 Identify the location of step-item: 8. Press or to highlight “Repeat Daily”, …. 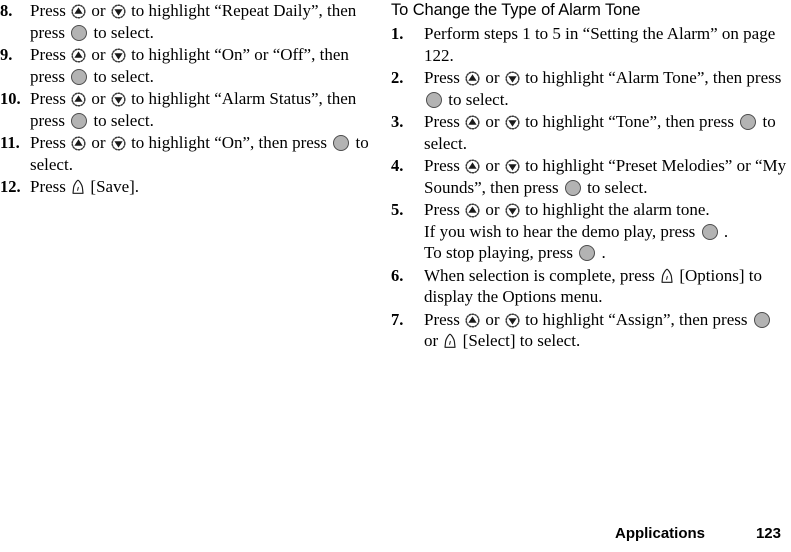
(192, 21).